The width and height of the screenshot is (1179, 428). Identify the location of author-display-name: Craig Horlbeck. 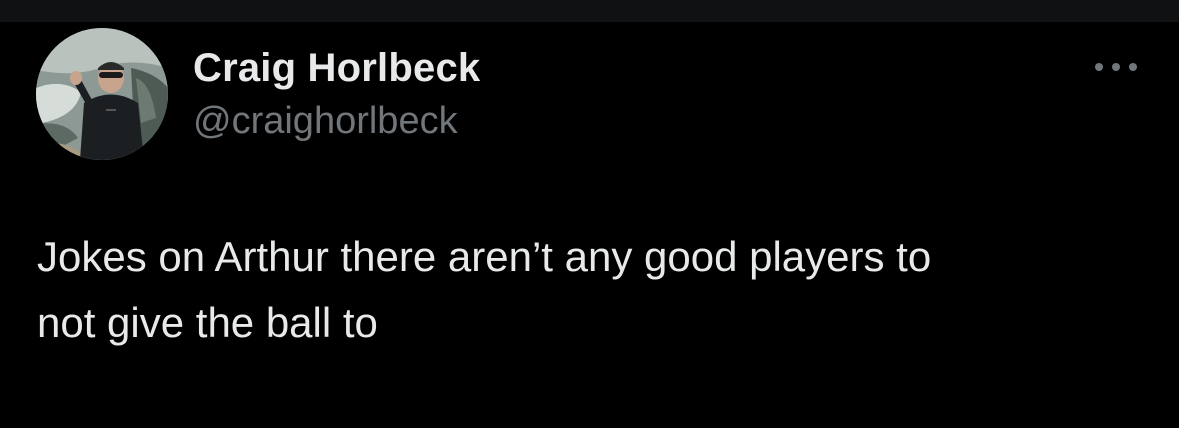
(336, 68).